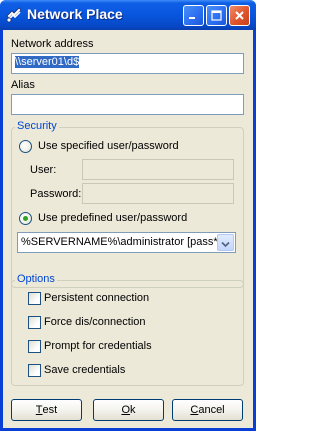 The image size is (320, 431). I want to click on cancel-label: ancel, so click(211, 410).